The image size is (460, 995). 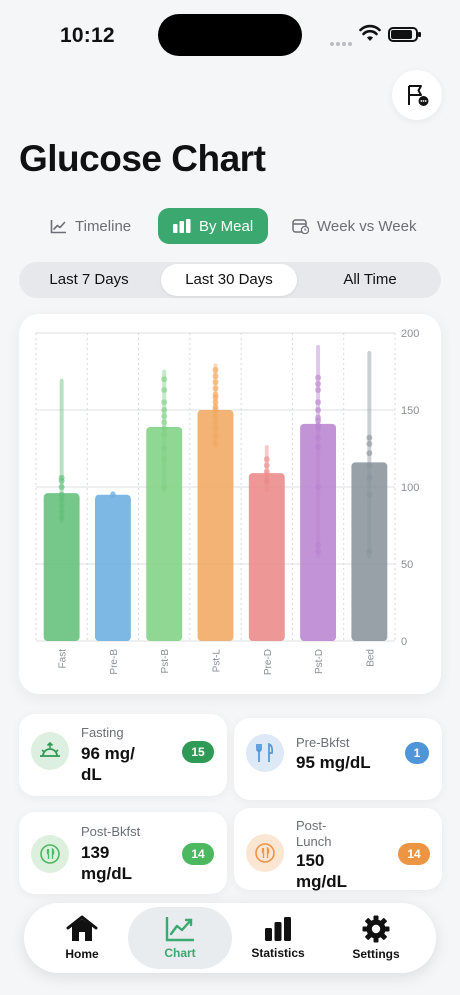 What do you see at coordinates (106, 863) in the screenshot?
I see `meal-value: 139 mg/dL` at bounding box center [106, 863].